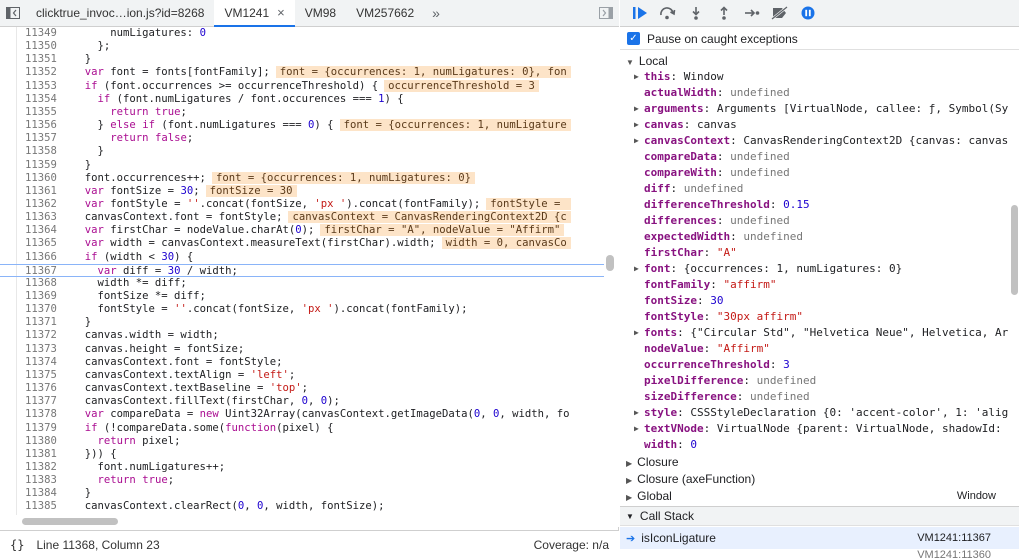 The height and width of the screenshot is (558, 1019). Describe the element at coordinates (436, 13) in the screenshot. I see `more-tabs-icon: »` at that location.